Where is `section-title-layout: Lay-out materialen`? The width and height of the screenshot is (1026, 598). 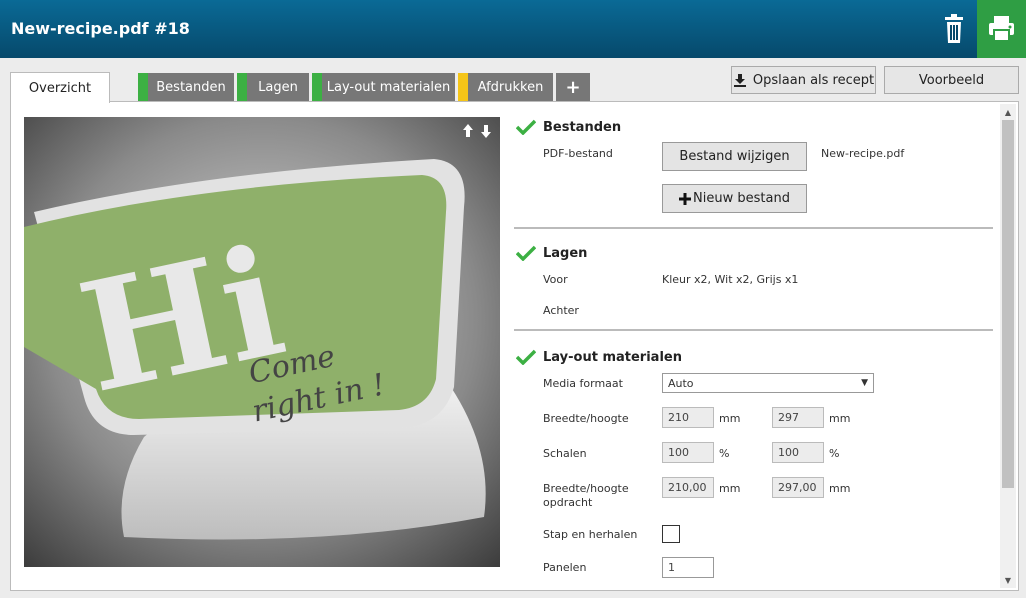
section-title-layout: Lay-out materialen is located at coordinates (612, 357).